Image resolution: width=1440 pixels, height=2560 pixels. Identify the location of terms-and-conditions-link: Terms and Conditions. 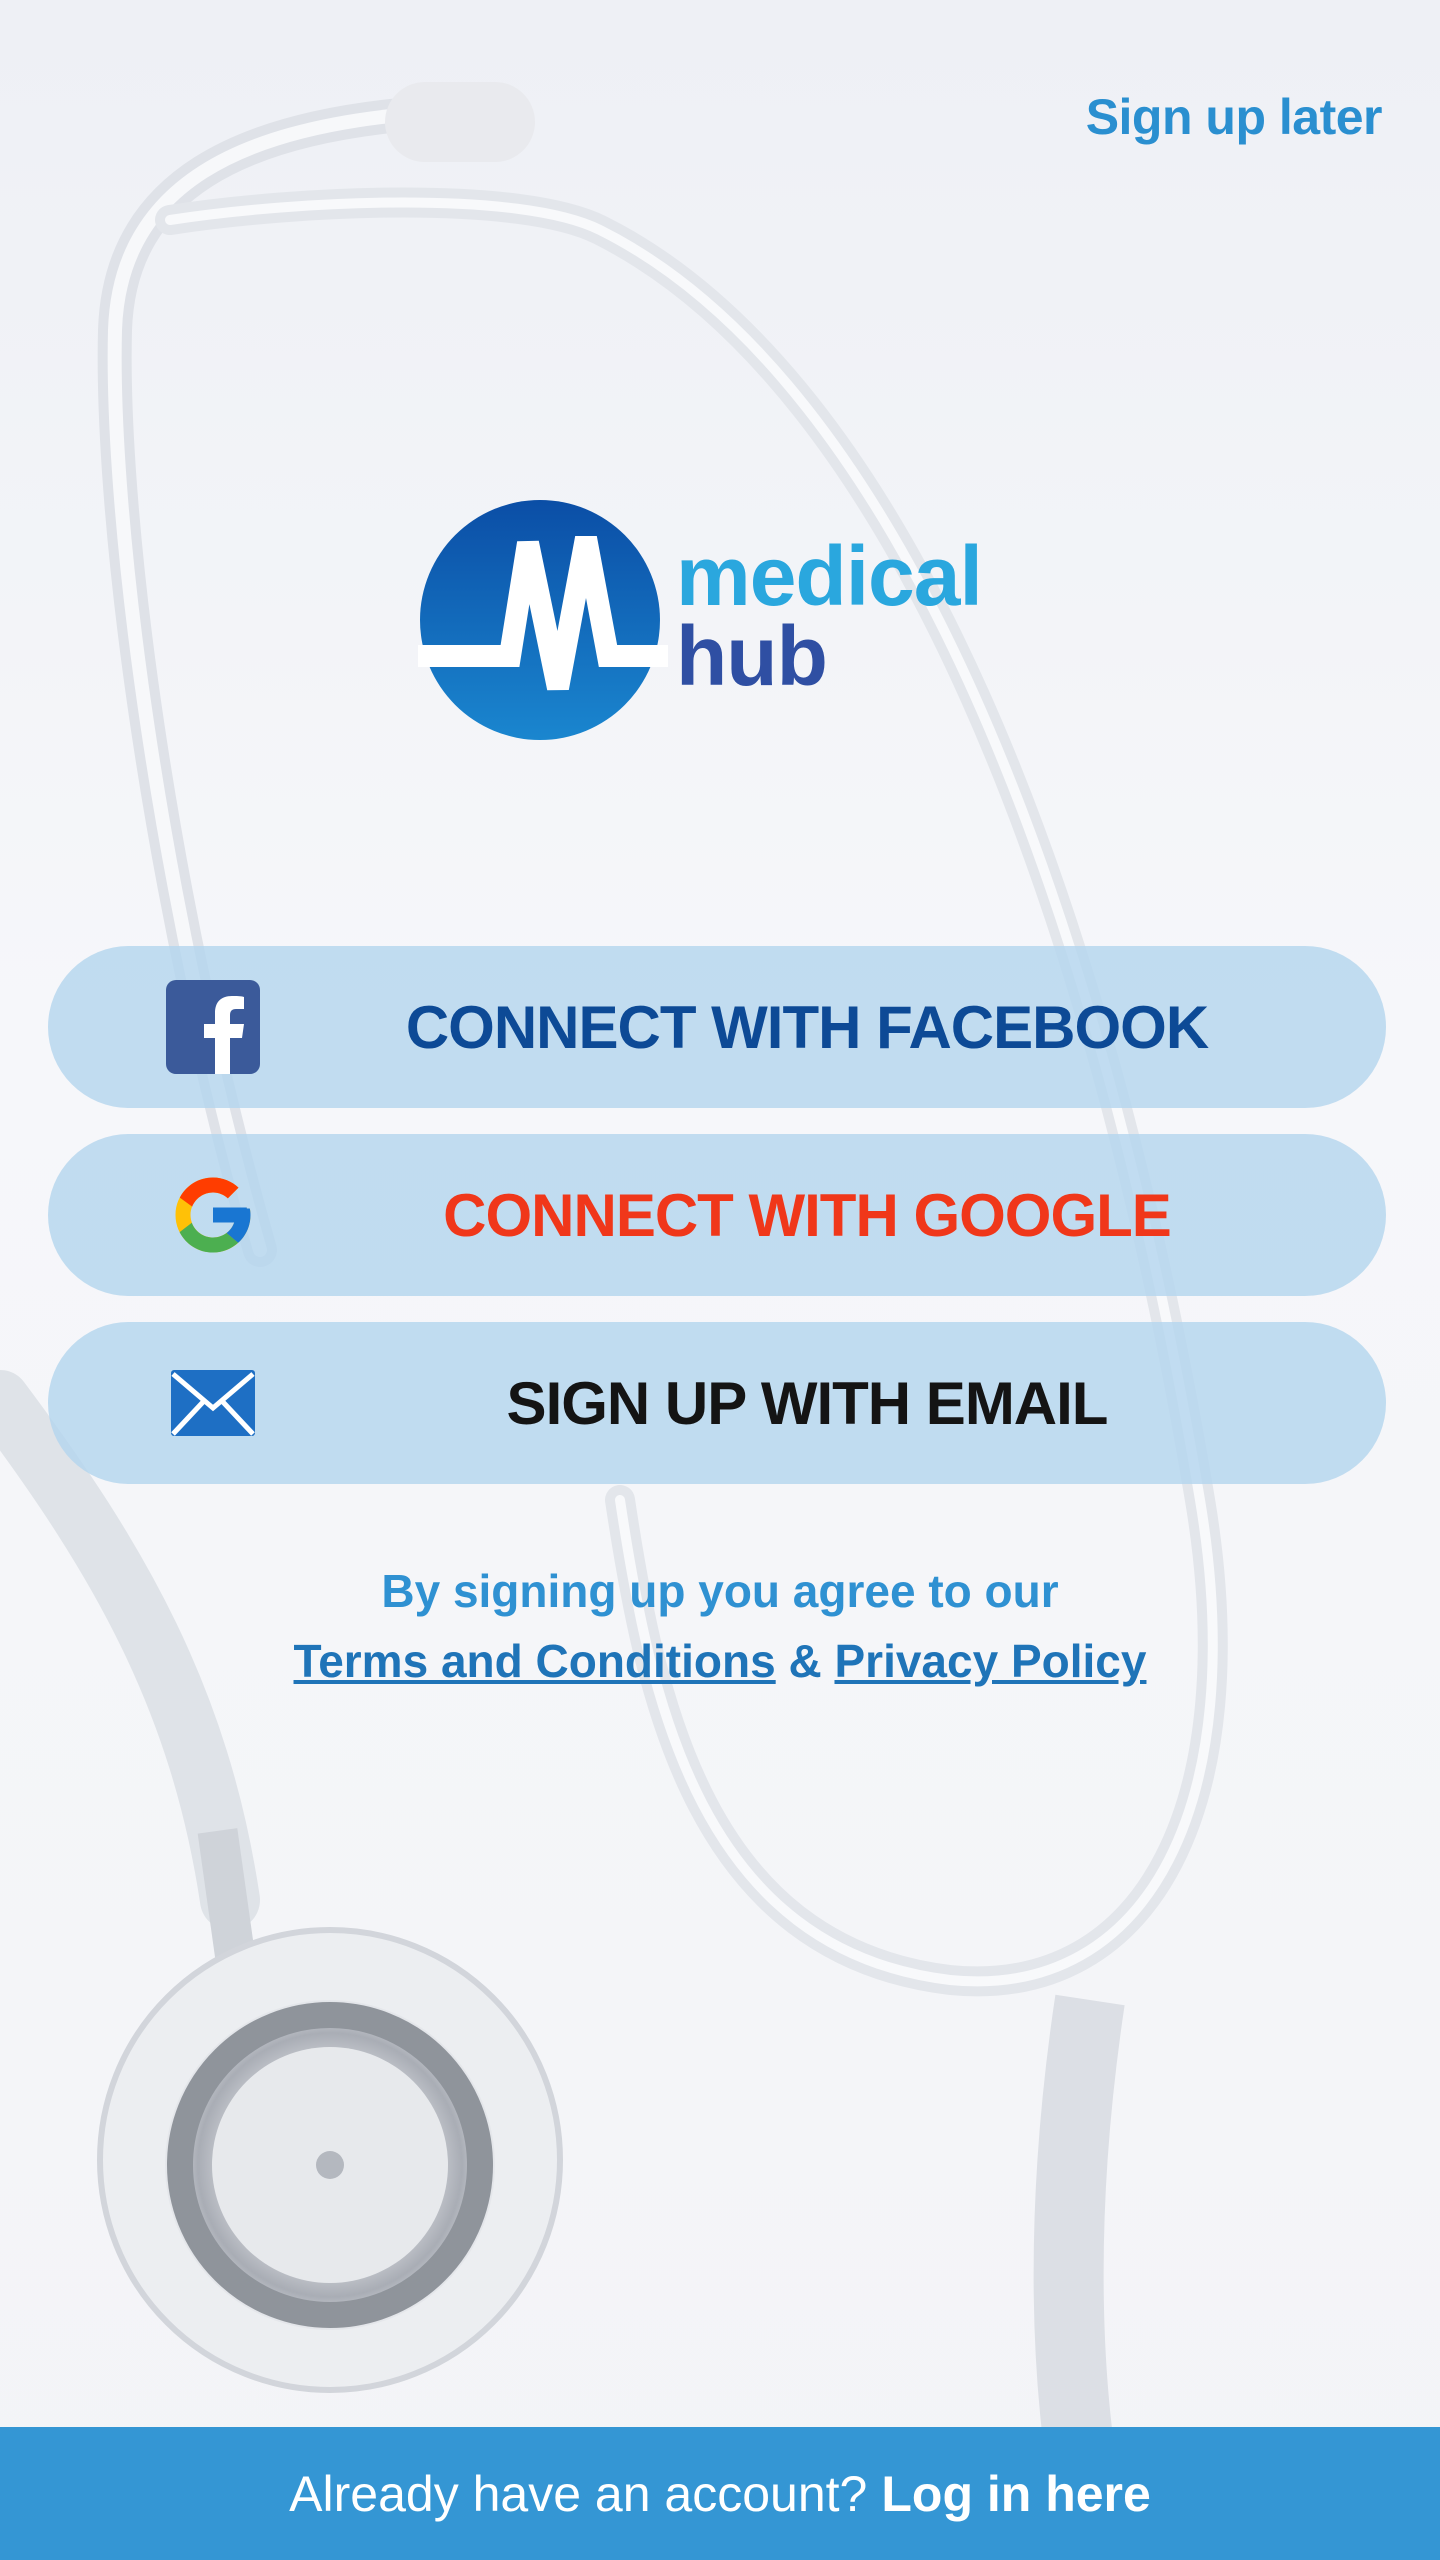
(535, 1661).